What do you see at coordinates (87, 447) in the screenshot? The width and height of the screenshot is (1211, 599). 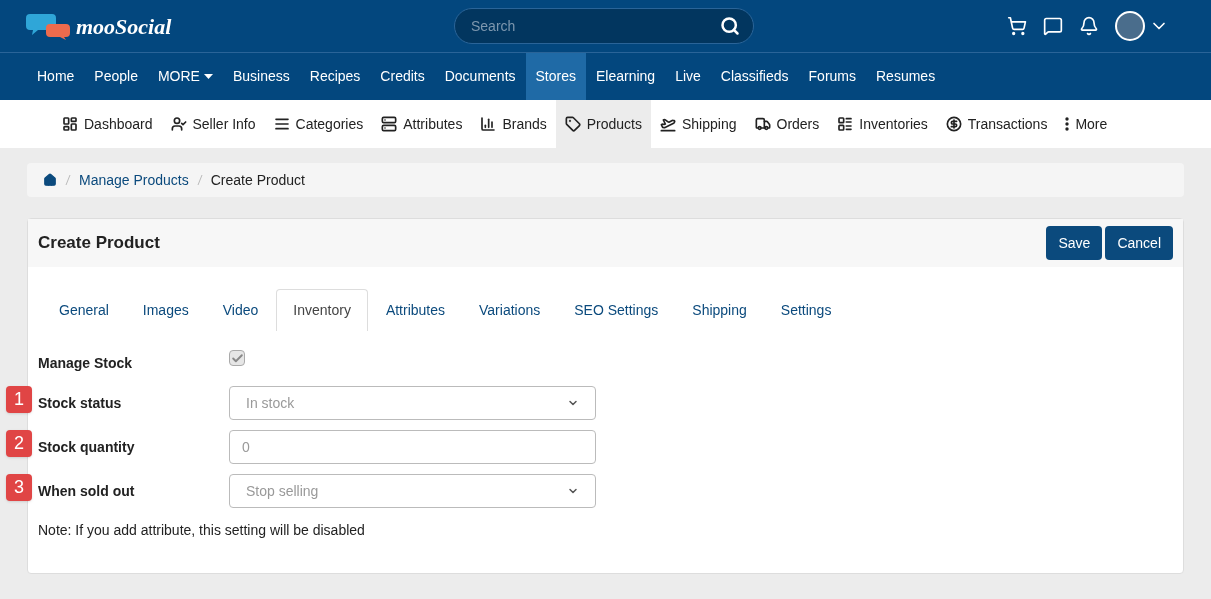 I see `field-label: Stock quantity` at bounding box center [87, 447].